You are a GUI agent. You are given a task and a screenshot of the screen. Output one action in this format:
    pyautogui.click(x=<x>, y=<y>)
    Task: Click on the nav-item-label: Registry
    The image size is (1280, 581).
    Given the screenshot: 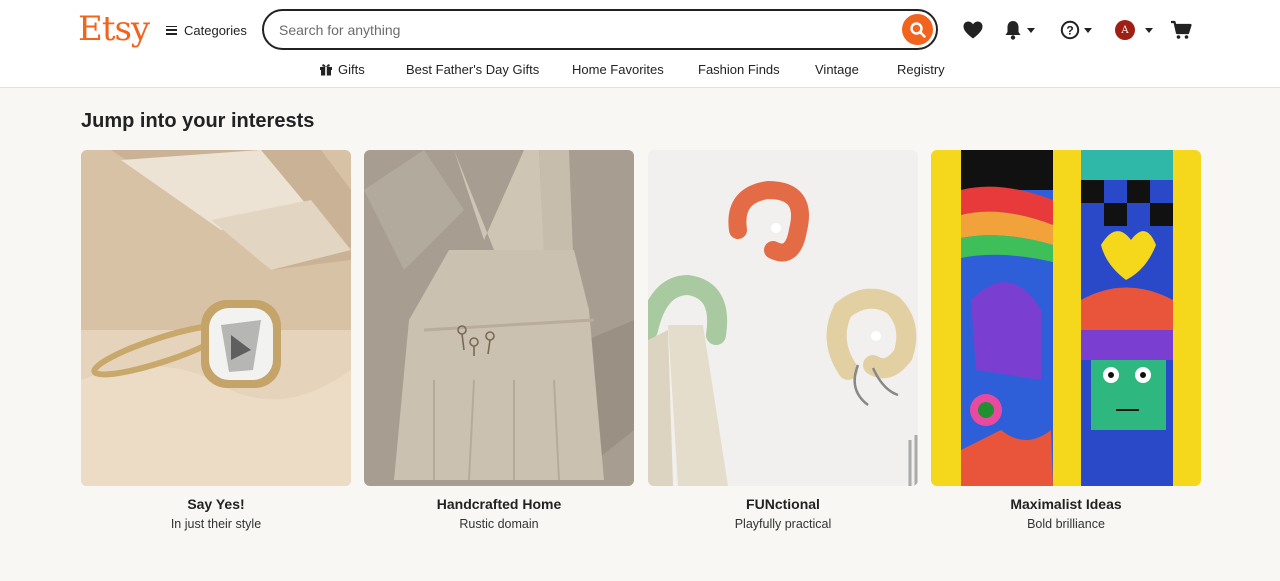 What is the action you would take?
    pyautogui.click(x=921, y=69)
    